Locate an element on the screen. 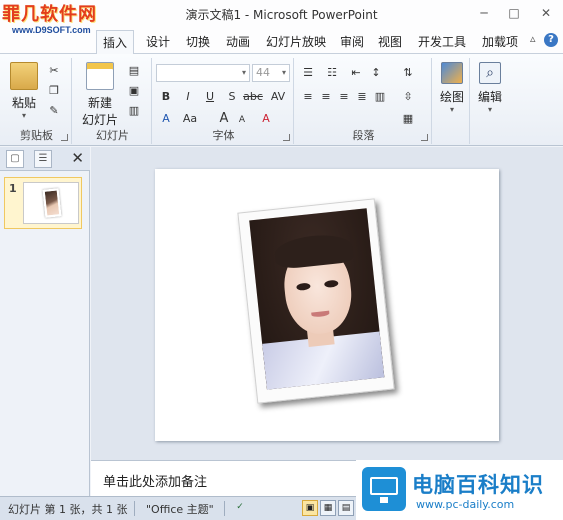 This screenshot has height=520, width=563. align-right-icon: ≡ is located at coordinates (344, 97).